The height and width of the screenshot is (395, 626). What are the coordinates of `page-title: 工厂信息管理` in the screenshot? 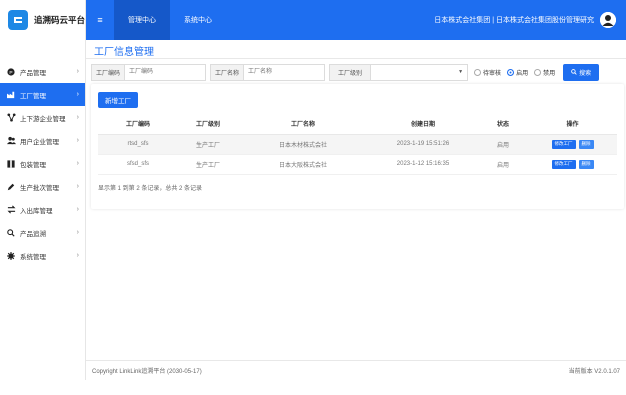 It's located at (124, 52).